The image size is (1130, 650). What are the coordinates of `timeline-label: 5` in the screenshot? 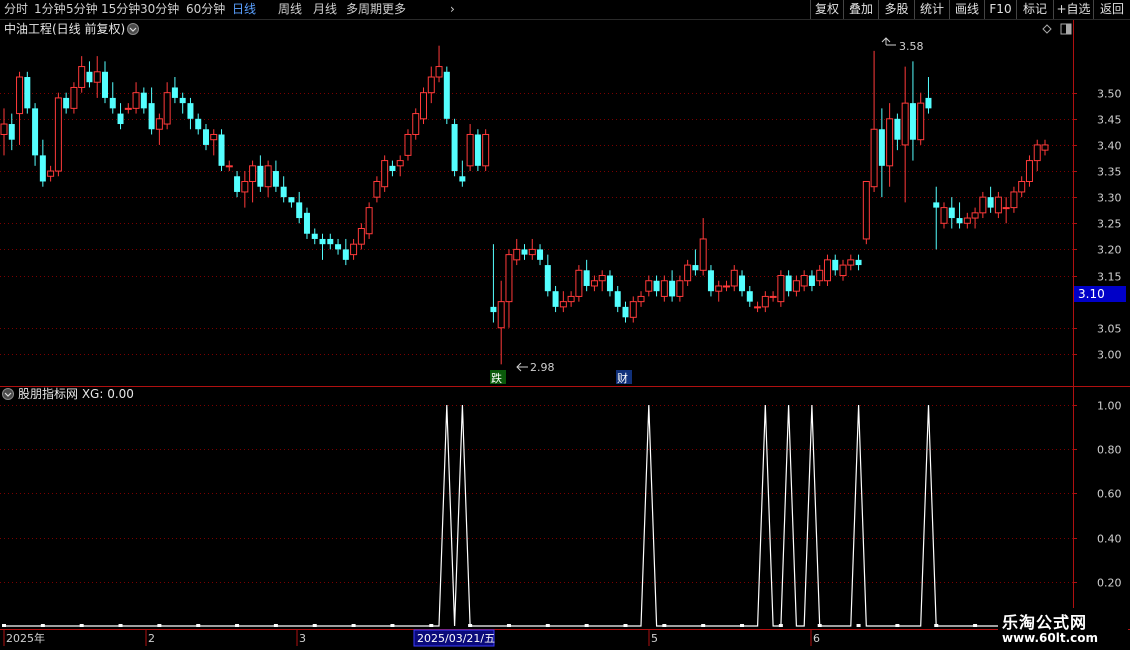 It's located at (654, 638).